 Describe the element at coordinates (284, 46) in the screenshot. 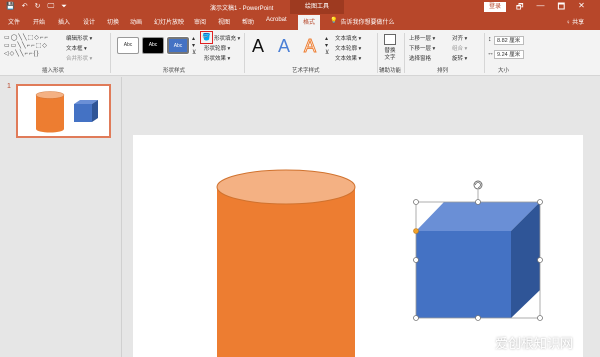

I see `wordart-style-blue: A` at that location.